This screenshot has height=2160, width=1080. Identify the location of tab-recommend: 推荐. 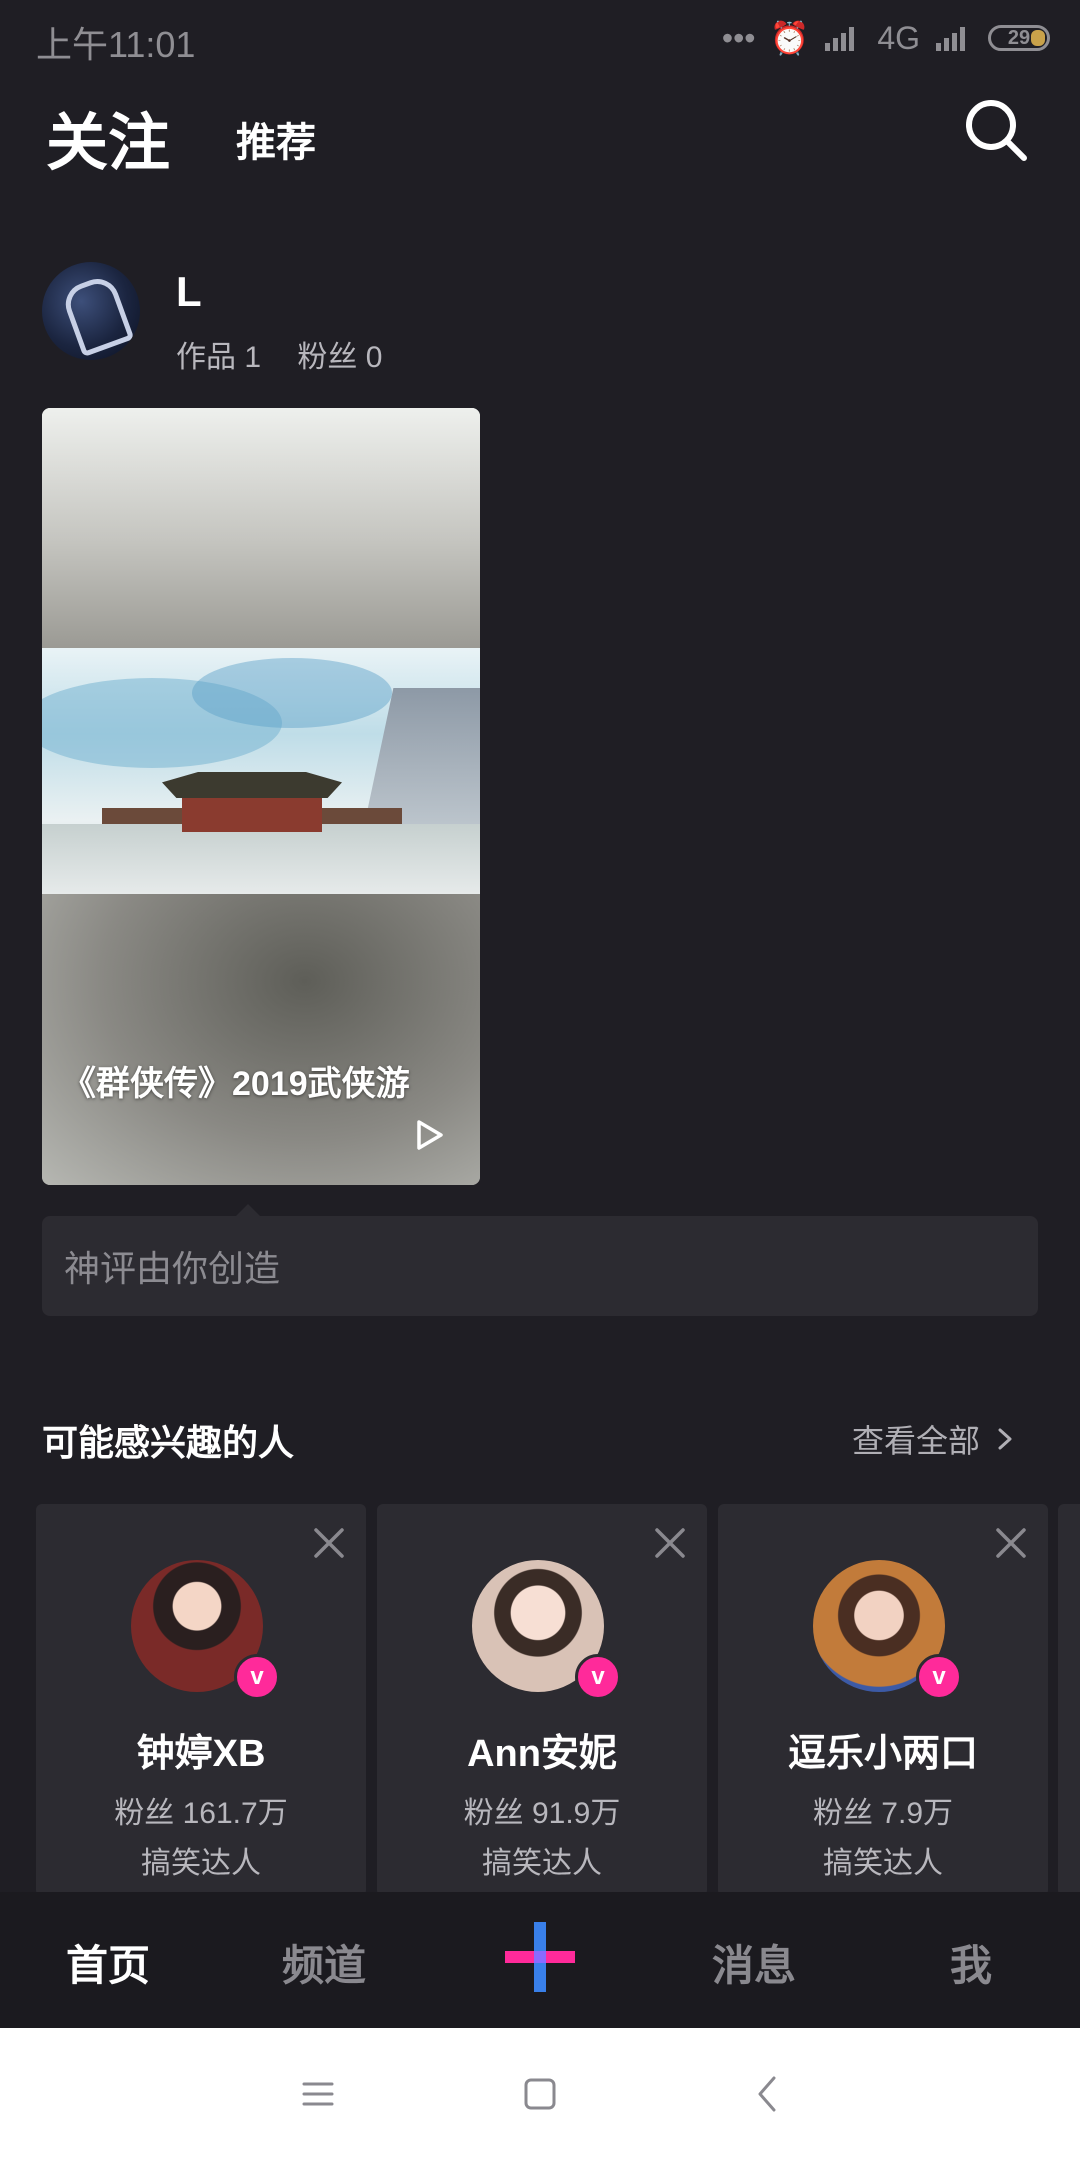
(276, 139).